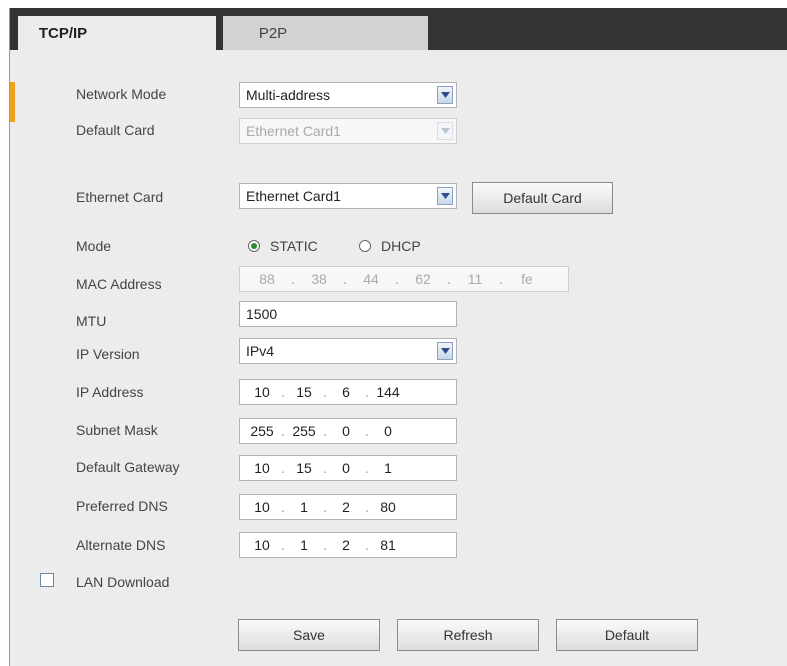 The height and width of the screenshot is (666, 787). I want to click on ethernet-card-label: Ethernet Card, so click(120, 197).